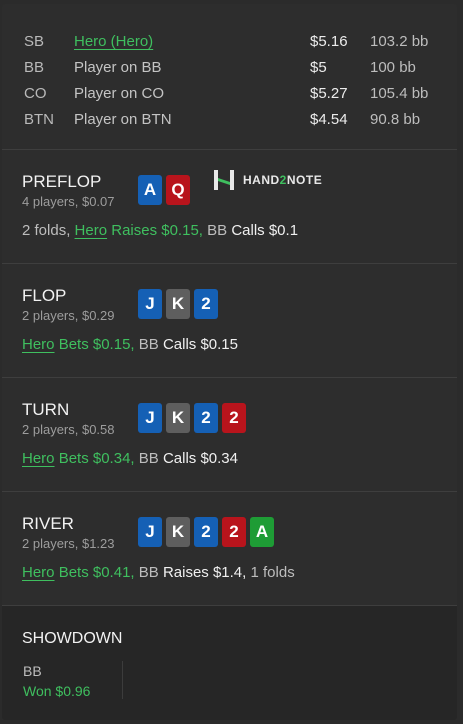 This screenshot has height=724, width=463. What do you see at coordinates (68, 429) in the screenshot?
I see `street-summary: 2 players, $0.58` at bounding box center [68, 429].